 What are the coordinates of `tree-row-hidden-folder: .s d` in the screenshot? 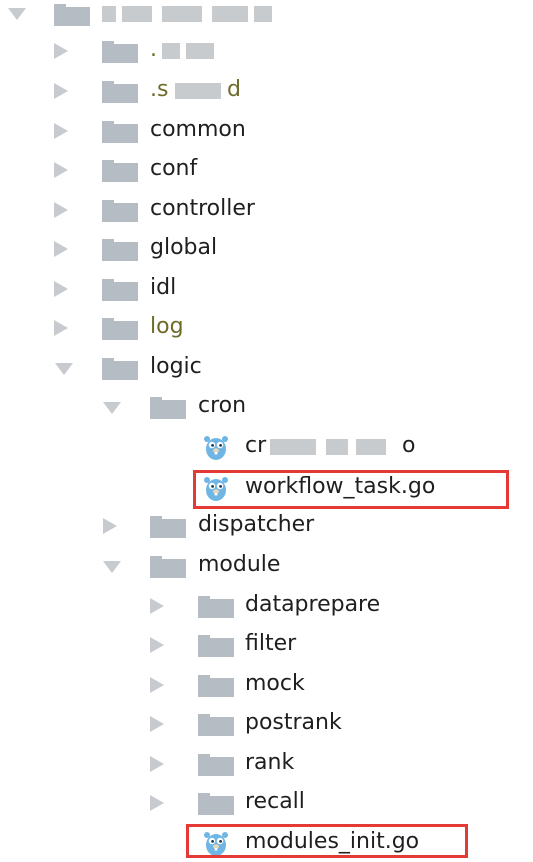 It's located at (266, 90).